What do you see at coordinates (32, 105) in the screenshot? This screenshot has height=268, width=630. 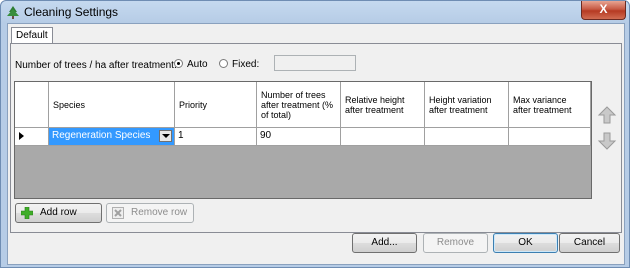 I see `row-header-corner` at bounding box center [32, 105].